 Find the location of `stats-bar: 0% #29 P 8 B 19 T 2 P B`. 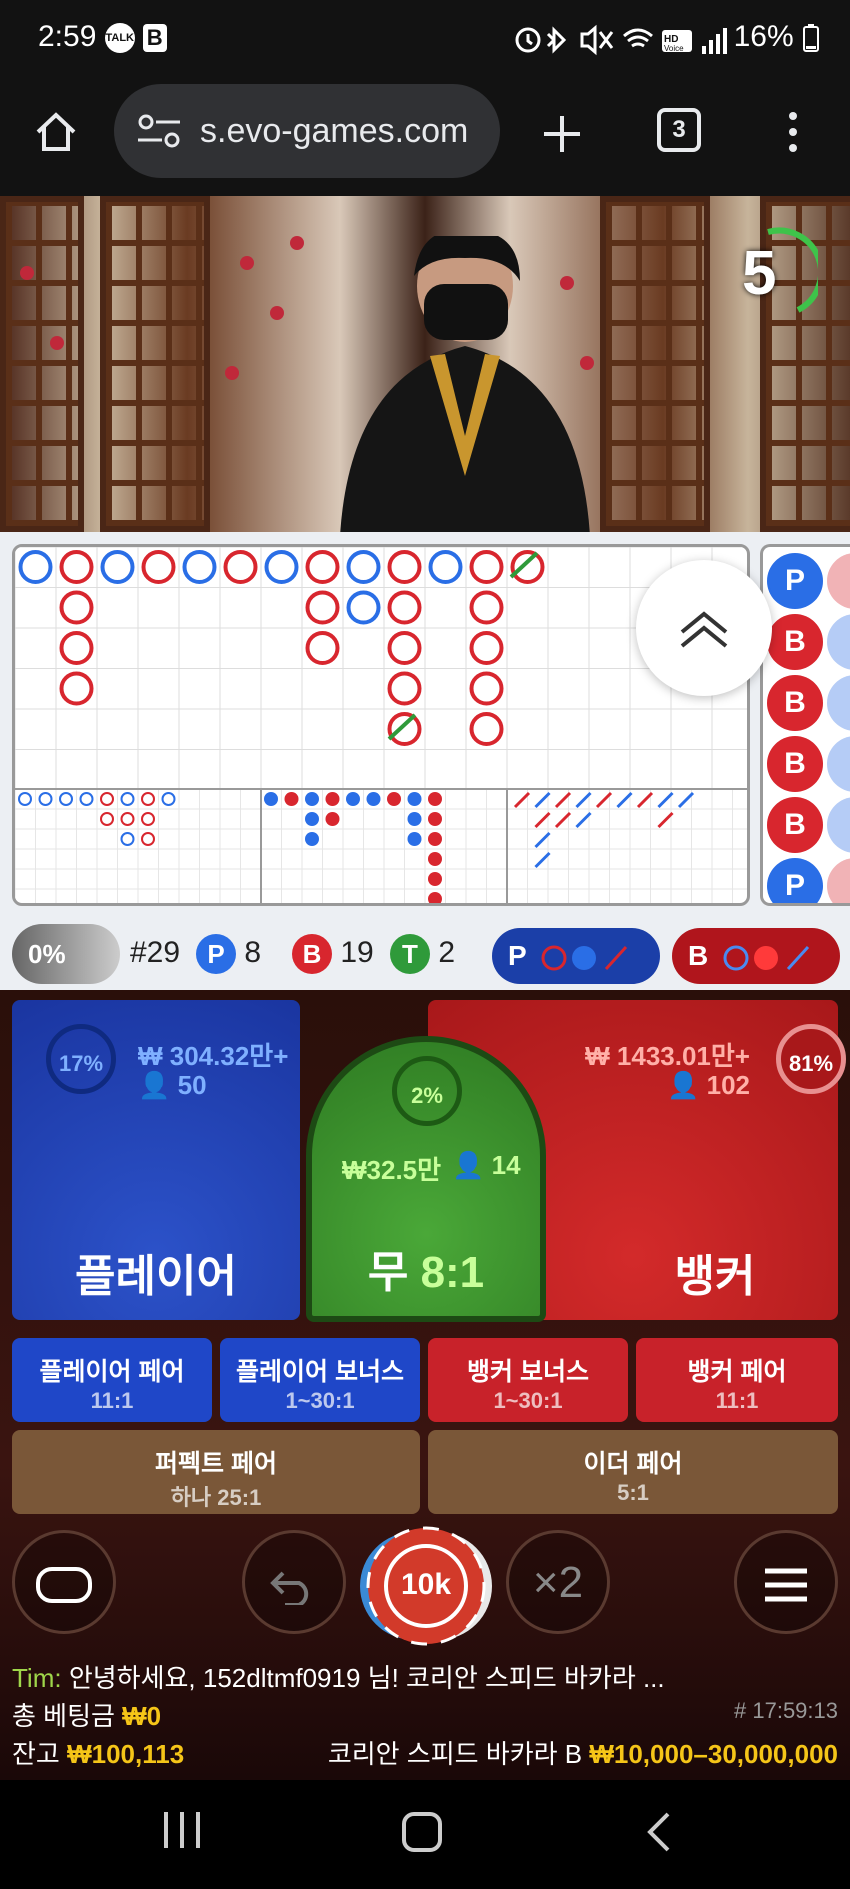

stats-bar: 0% #29 P 8 B 19 T 2 P B is located at coordinates (425, 955).